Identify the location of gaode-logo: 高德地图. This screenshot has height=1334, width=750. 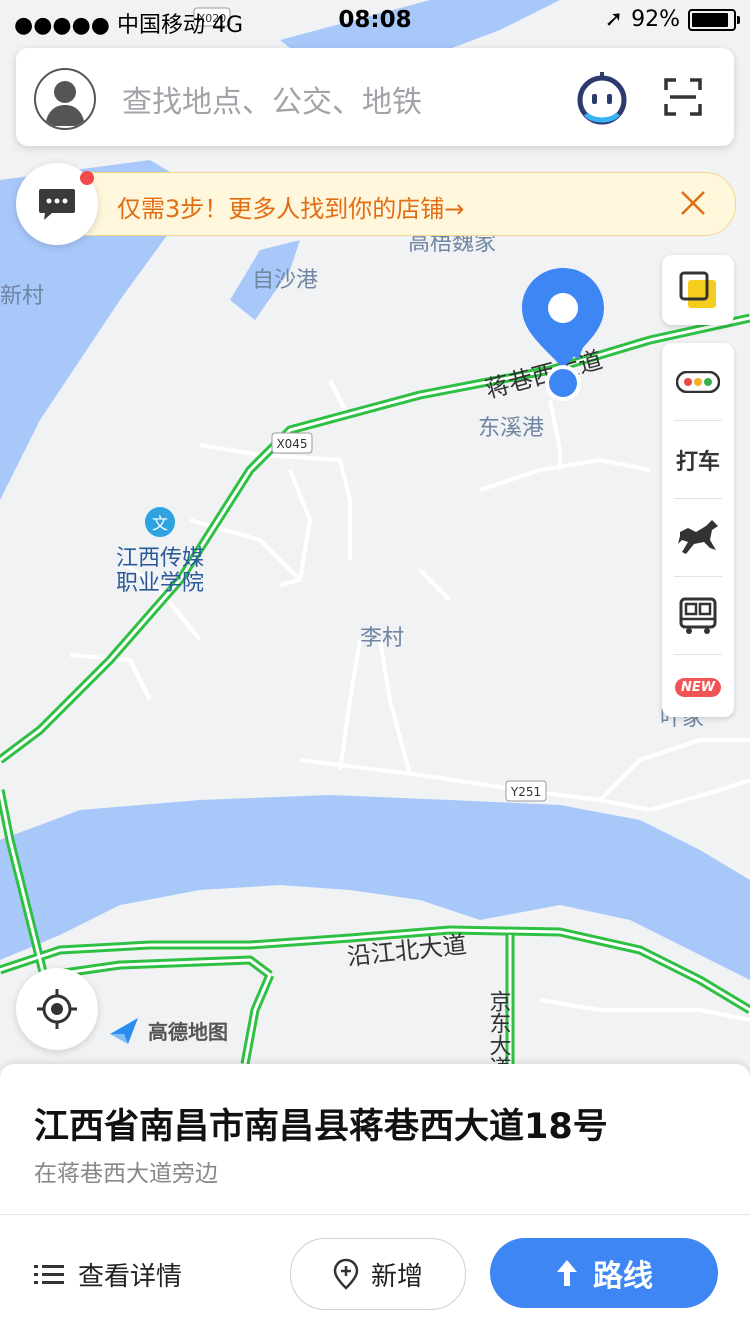
(167, 1030).